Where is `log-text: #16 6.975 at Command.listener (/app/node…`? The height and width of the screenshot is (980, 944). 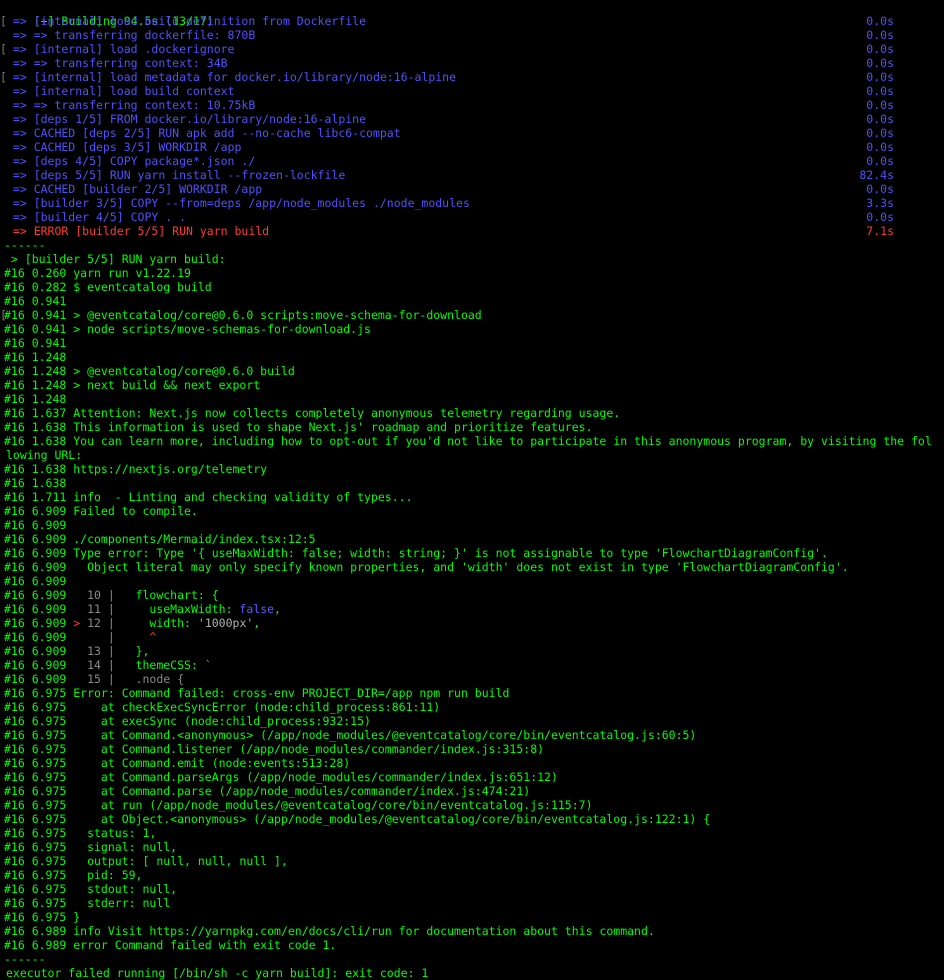 log-text: #16 6.975 at Command.listener (/app/node… is located at coordinates (274, 749).